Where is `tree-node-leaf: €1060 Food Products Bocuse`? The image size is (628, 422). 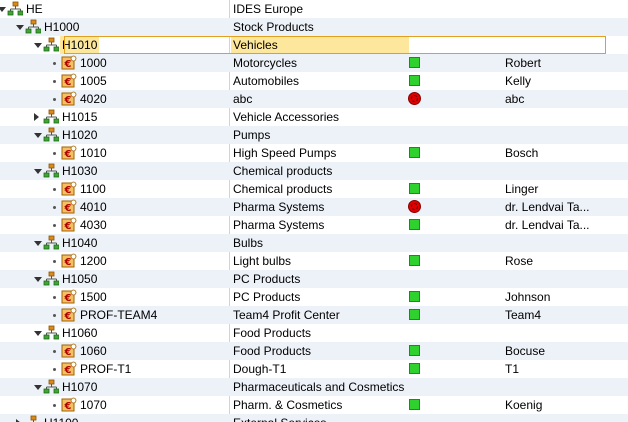 tree-node-leaf: €1060 Food Products Bocuse is located at coordinates (314, 351).